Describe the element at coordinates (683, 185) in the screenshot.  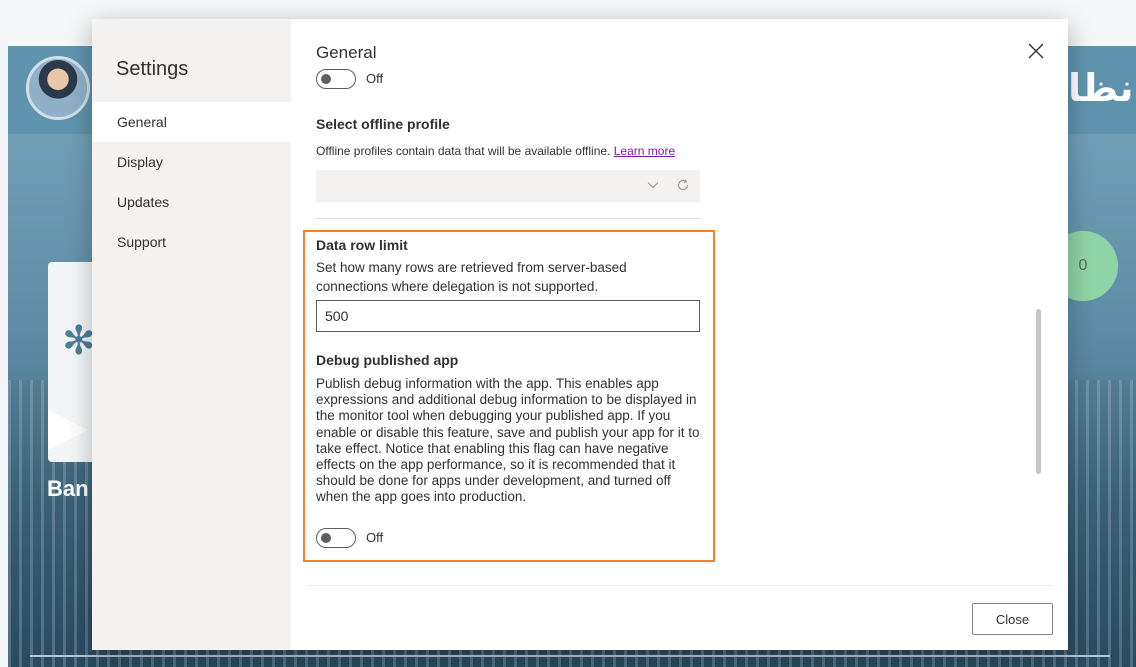
I see `refresh-icon` at that location.